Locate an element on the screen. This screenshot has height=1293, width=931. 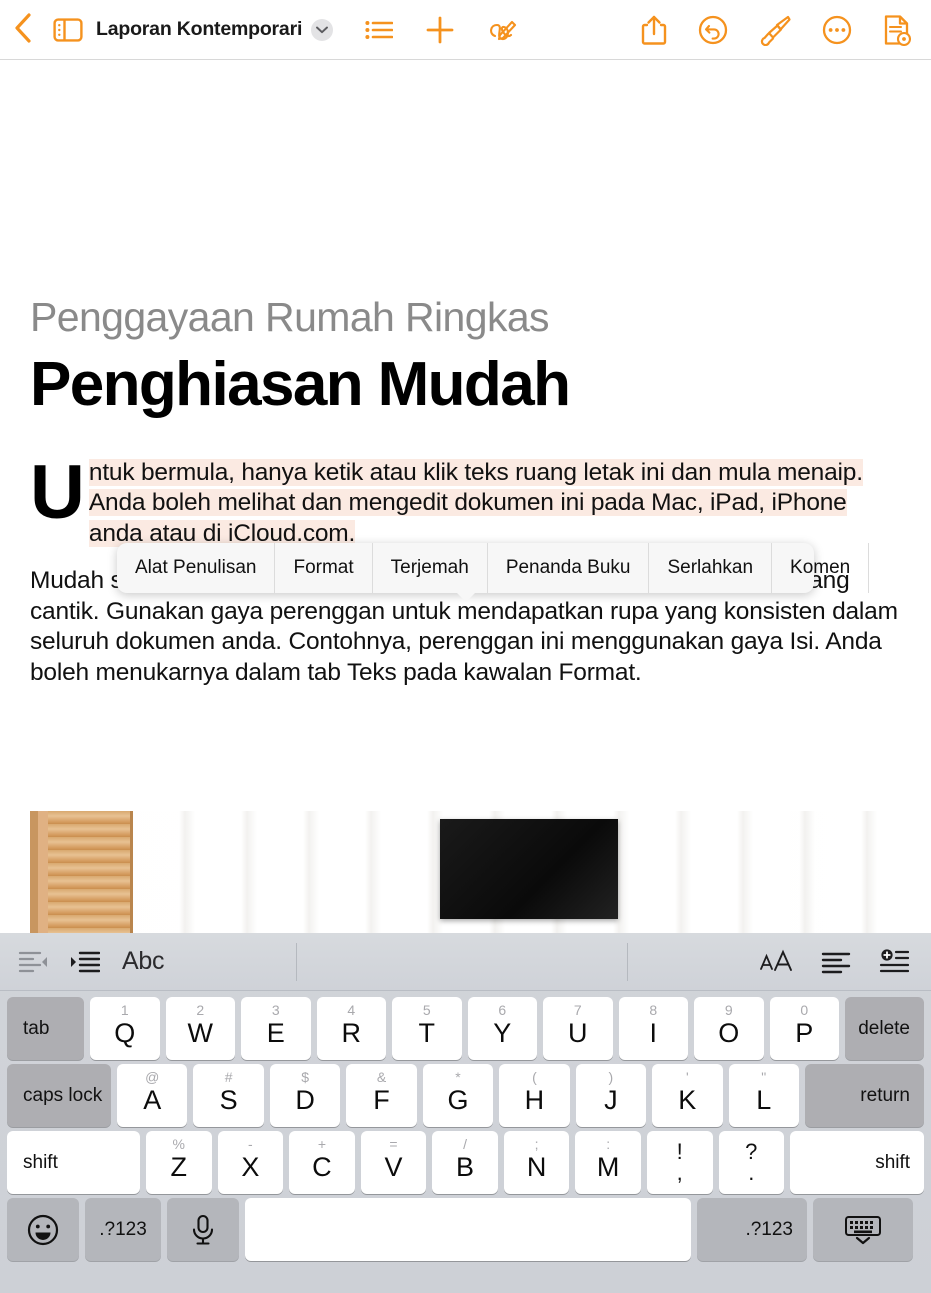
key-o: 9O is located at coordinates (729, 1028).